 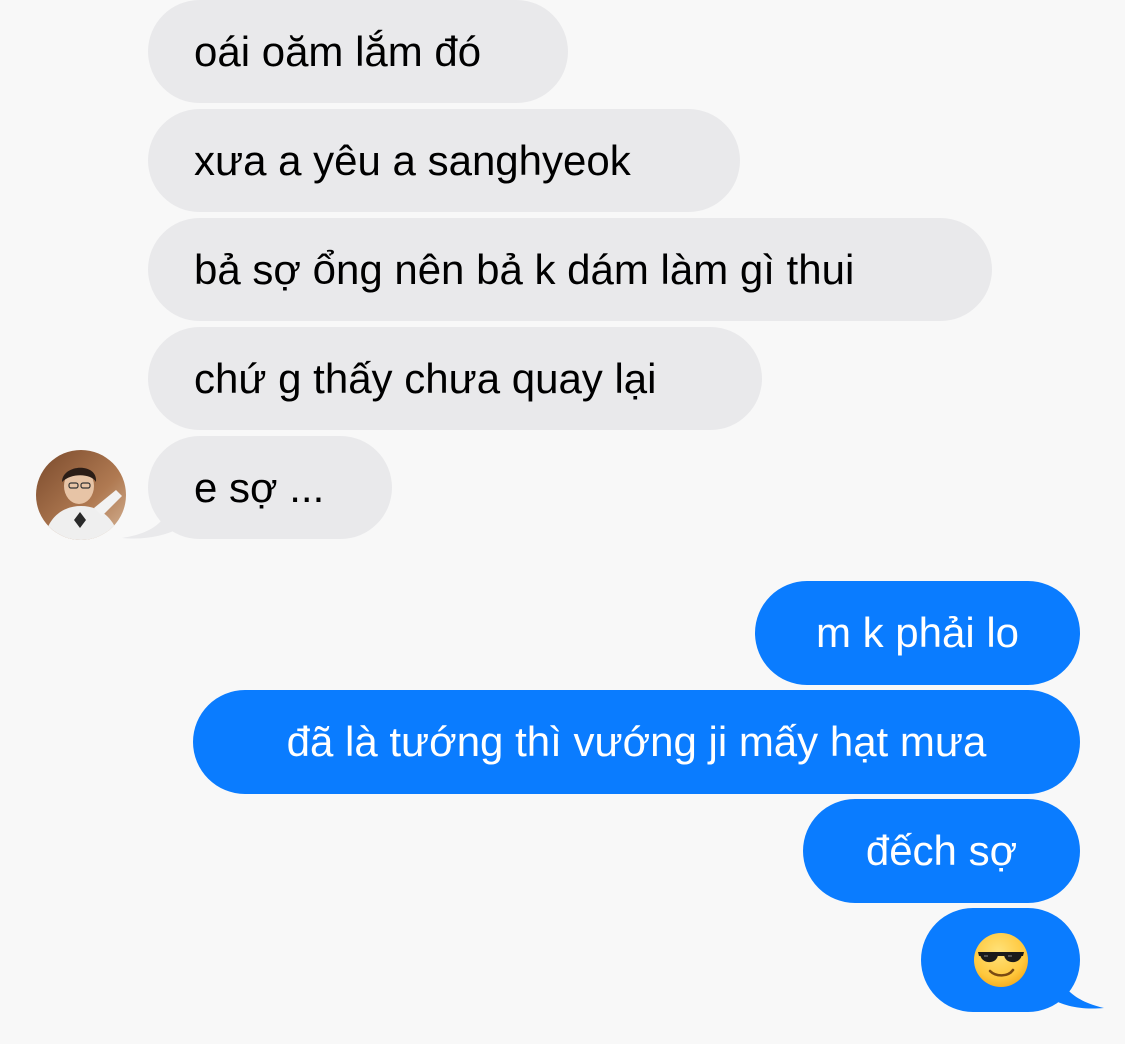 I want to click on outgoing-message-bubble: m k phải lo, so click(x=917, y=633).